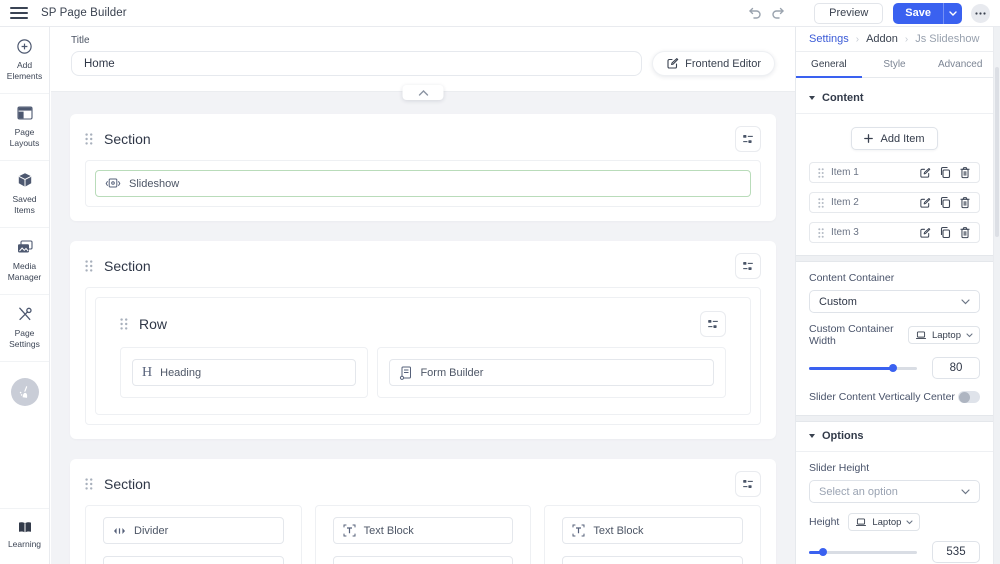  Describe the element at coordinates (24, 392) in the screenshot. I see `assistant-button` at that location.